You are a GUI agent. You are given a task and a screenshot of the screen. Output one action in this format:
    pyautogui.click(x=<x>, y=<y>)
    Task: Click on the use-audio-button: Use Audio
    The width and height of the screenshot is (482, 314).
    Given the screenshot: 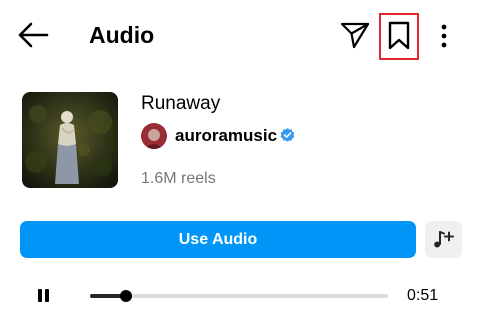 What is the action you would take?
    pyautogui.click(x=218, y=239)
    